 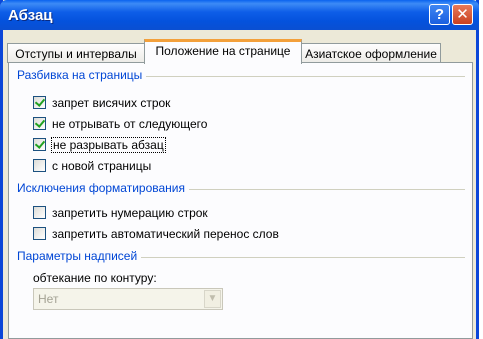 I want to click on suppress-line-numbers-label: запретить нумерацию строк, so click(x=130, y=213).